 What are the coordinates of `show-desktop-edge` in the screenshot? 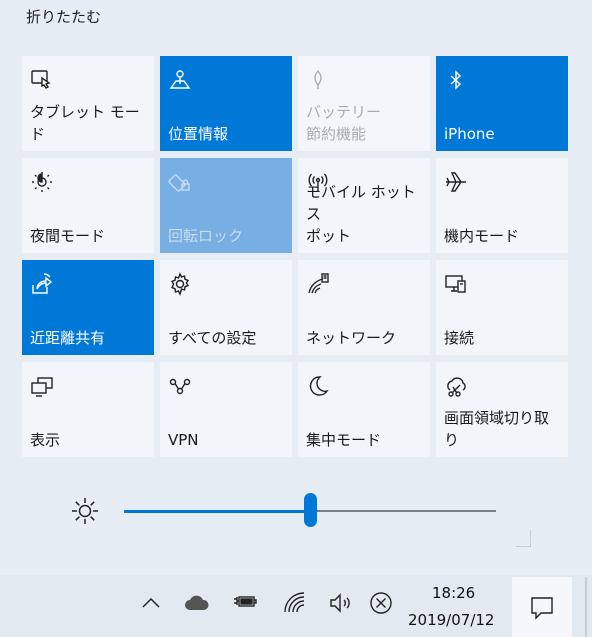 It's located at (586, 607).